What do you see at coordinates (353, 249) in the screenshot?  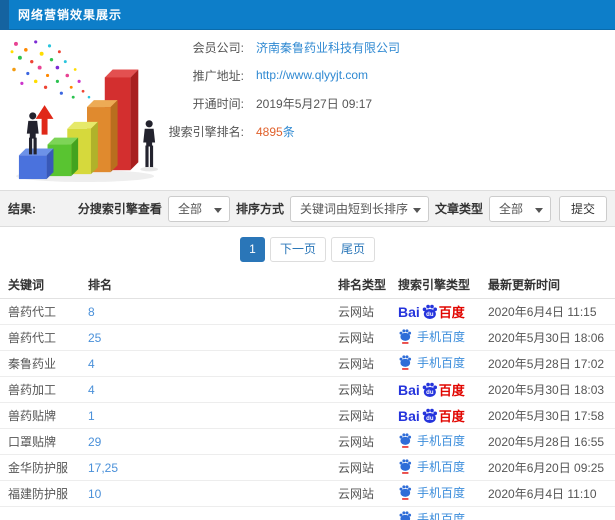 I see `last-page-button: 尾页` at bounding box center [353, 249].